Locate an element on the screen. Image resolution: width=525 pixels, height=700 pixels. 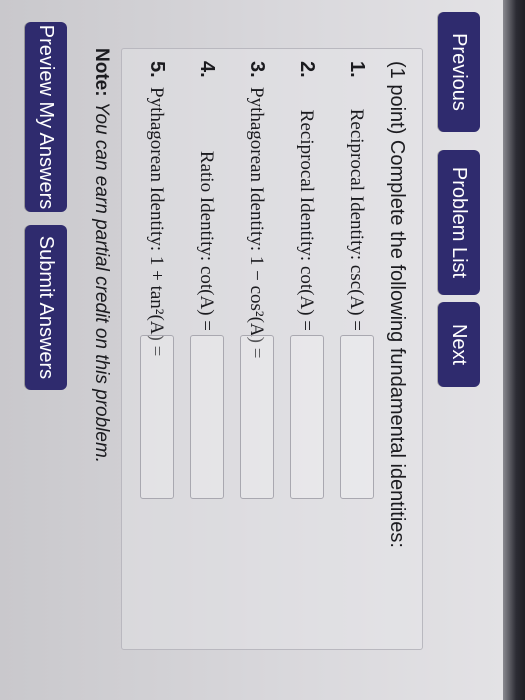
preview-answers-button: Preview My Answers is located at coordinates (46, 117).